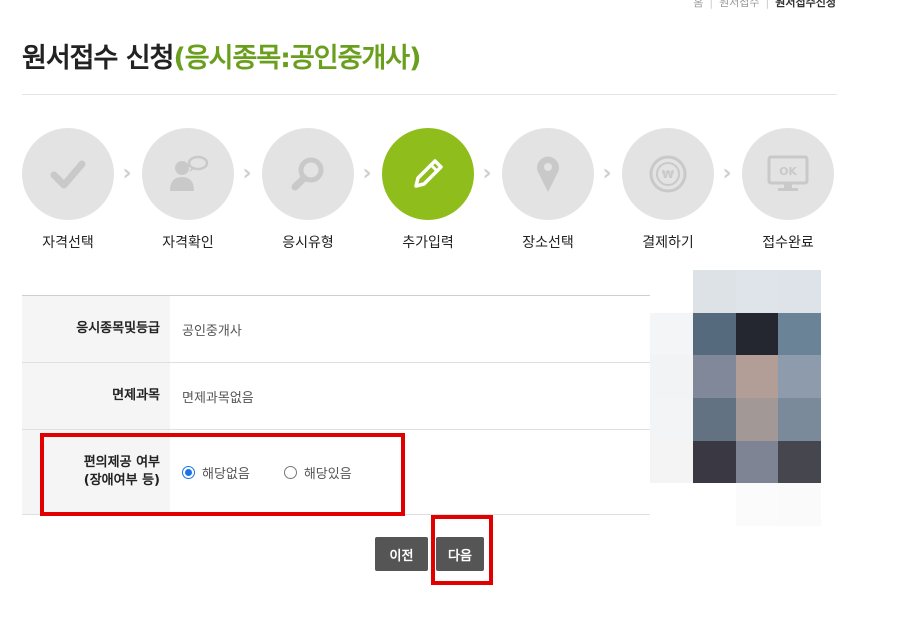  Describe the element at coordinates (698, 5) in the screenshot. I see `breadcrumb-home: 홈` at that location.